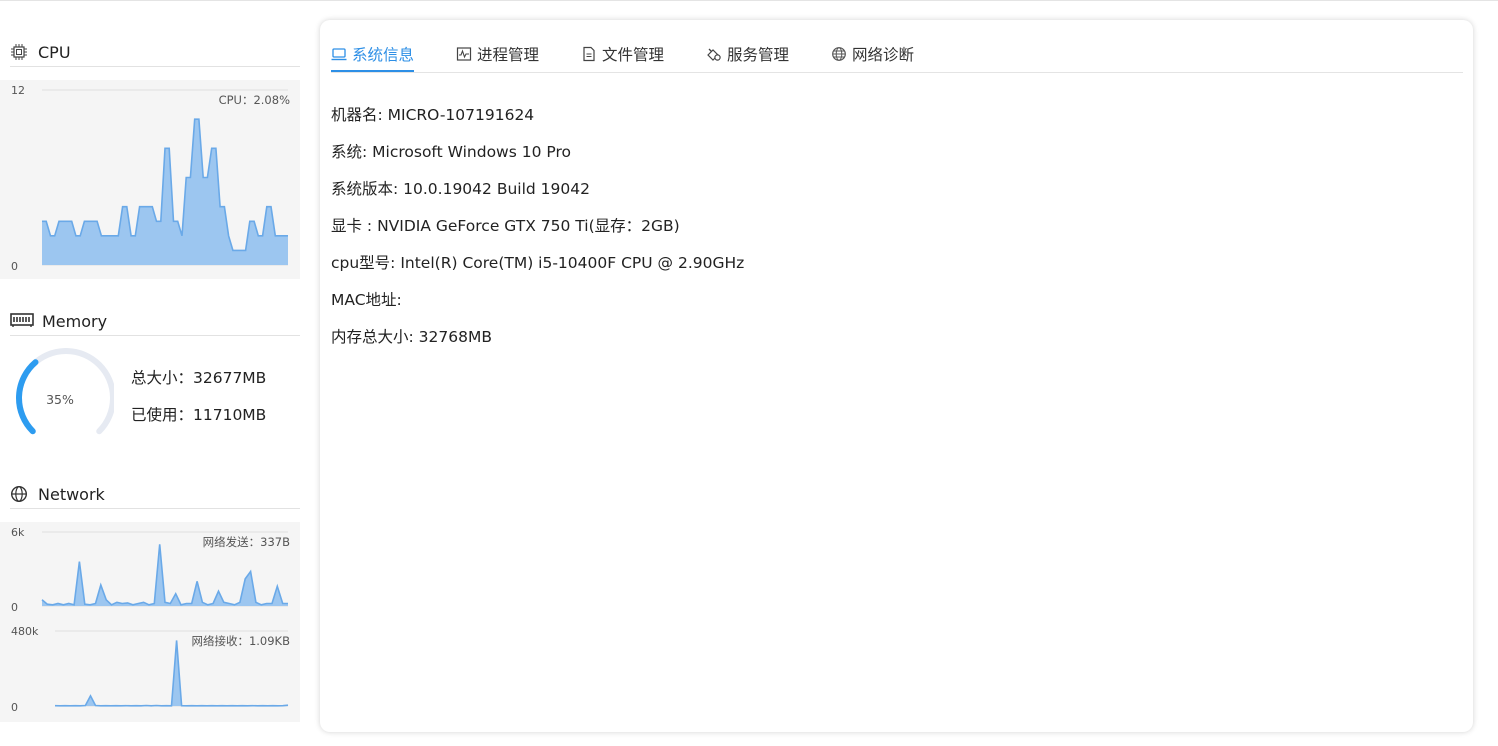  I want to click on network-section-header: Network, so click(155, 494).